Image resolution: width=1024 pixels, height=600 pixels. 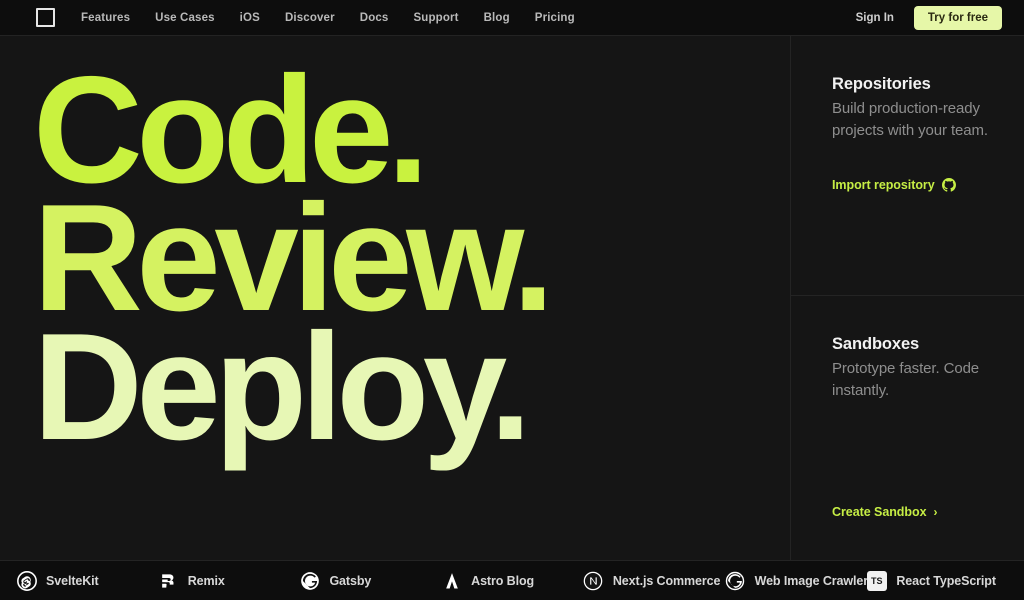 I want to click on nav-actions: Sign In Try for free, so click(x=929, y=17).